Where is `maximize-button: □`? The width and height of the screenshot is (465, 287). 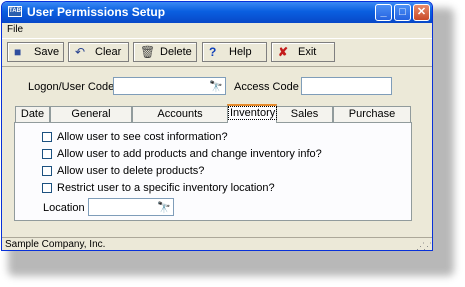 maximize-button: □ is located at coordinates (402, 12).